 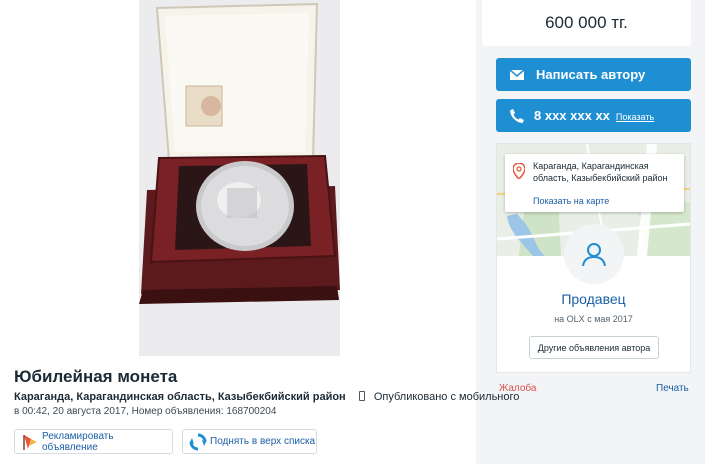 I want to click on listing-title: Юбилейная монета, so click(x=96, y=376).